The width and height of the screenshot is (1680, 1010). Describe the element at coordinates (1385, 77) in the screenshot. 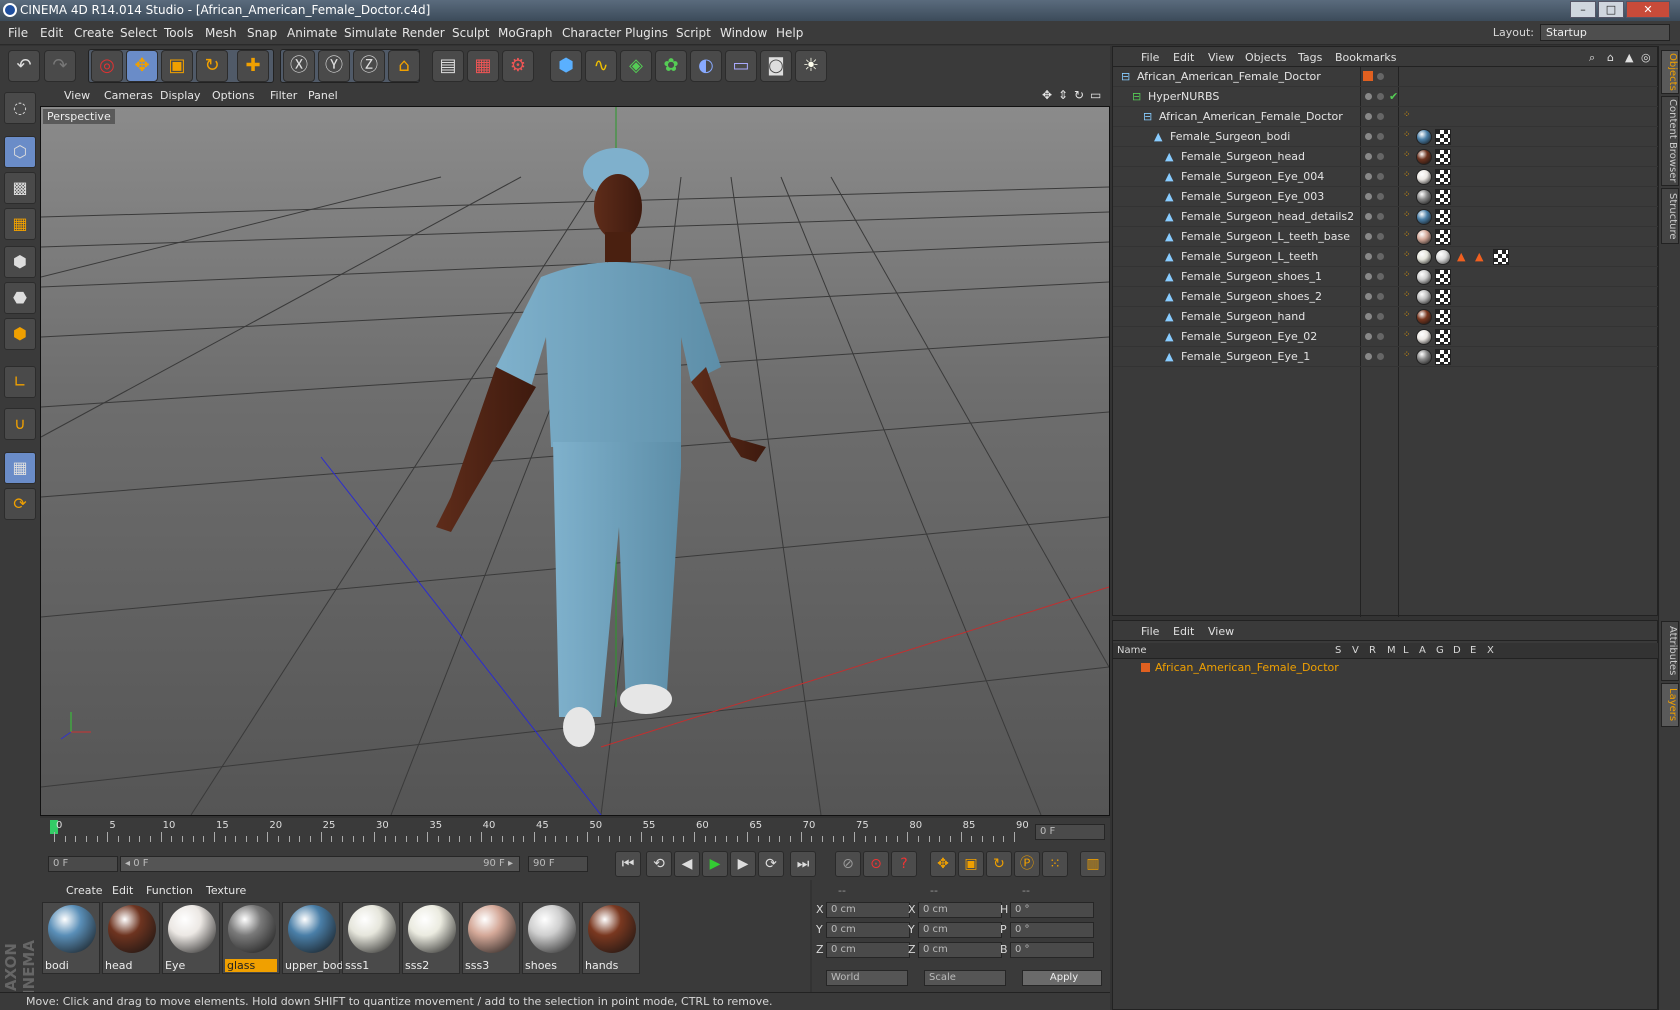

I see `object-tree-row: ⊟ African_American_Female_Doctor` at that location.